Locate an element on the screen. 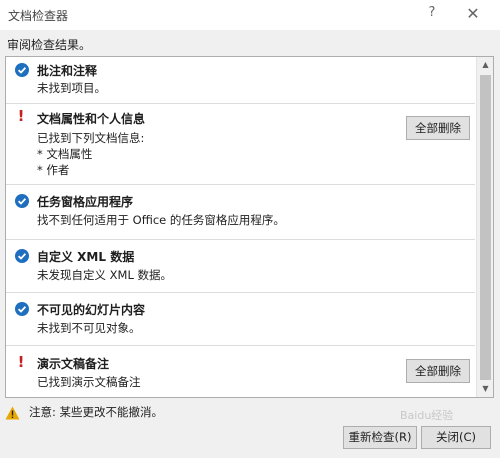  vertical-scrollbar: ▲ ▼ is located at coordinates (484, 227).